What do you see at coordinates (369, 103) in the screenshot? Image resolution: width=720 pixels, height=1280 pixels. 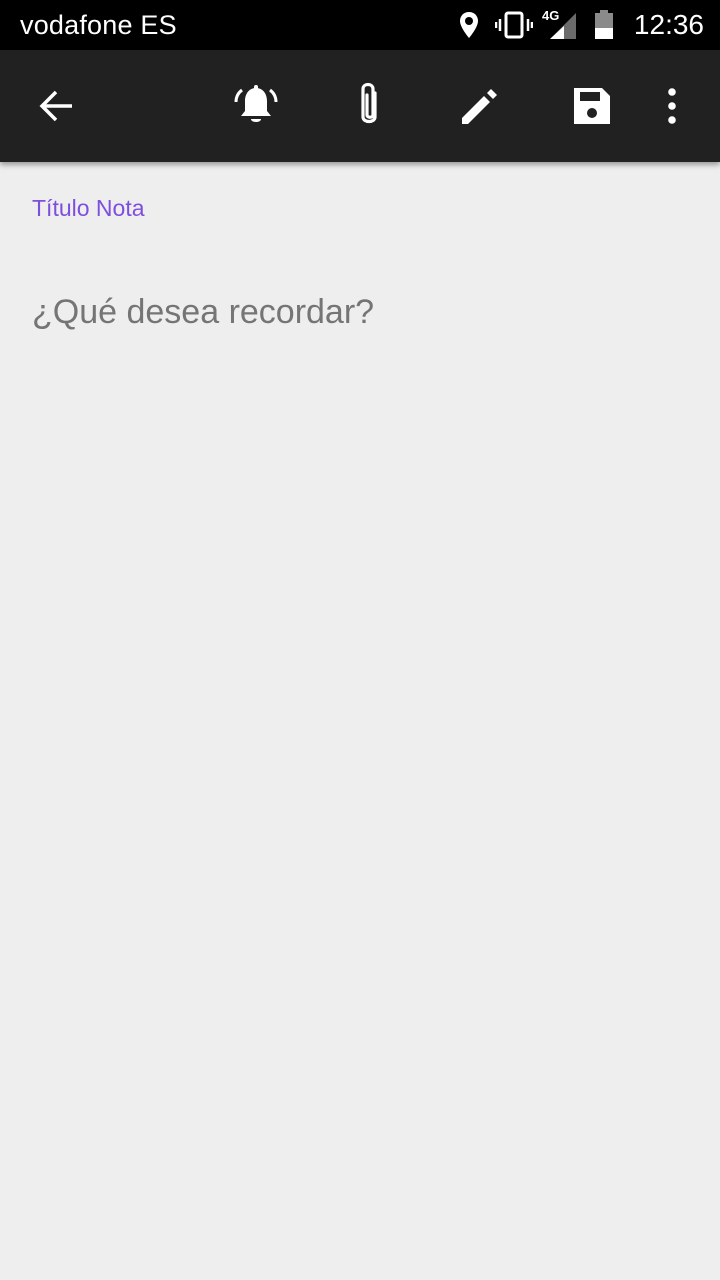 I see `attachment-icon` at bounding box center [369, 103].